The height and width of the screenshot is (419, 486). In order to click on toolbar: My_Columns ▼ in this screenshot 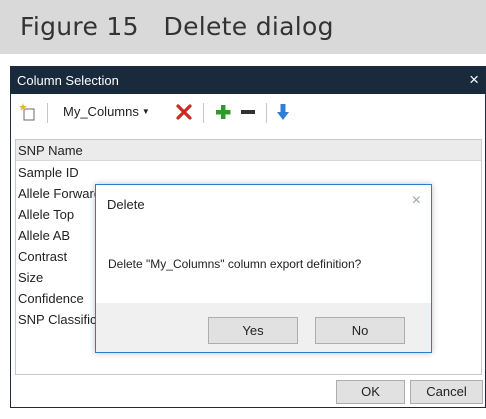, I will do `click(248, 112)`.